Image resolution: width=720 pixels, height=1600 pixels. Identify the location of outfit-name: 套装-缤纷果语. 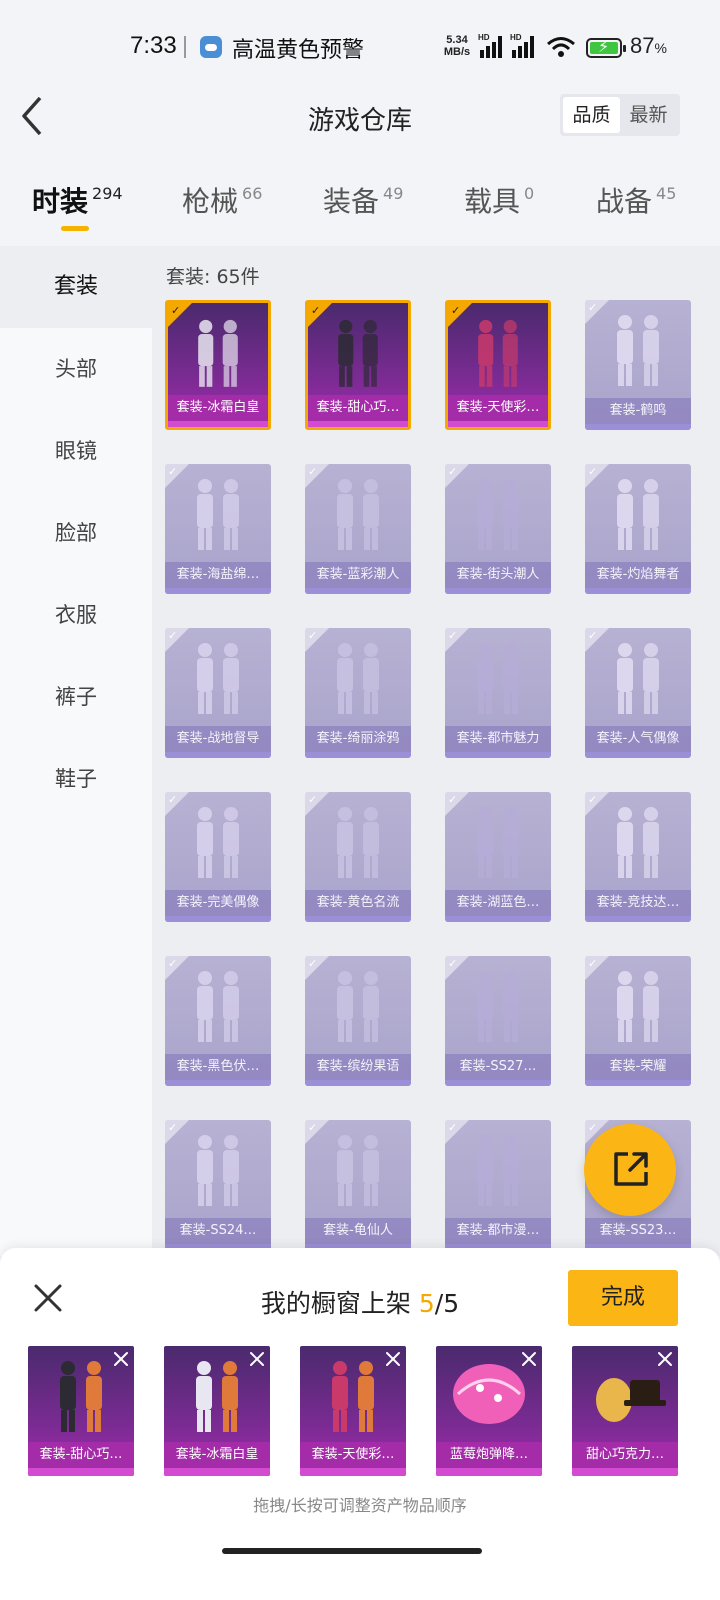
(358, 1067).